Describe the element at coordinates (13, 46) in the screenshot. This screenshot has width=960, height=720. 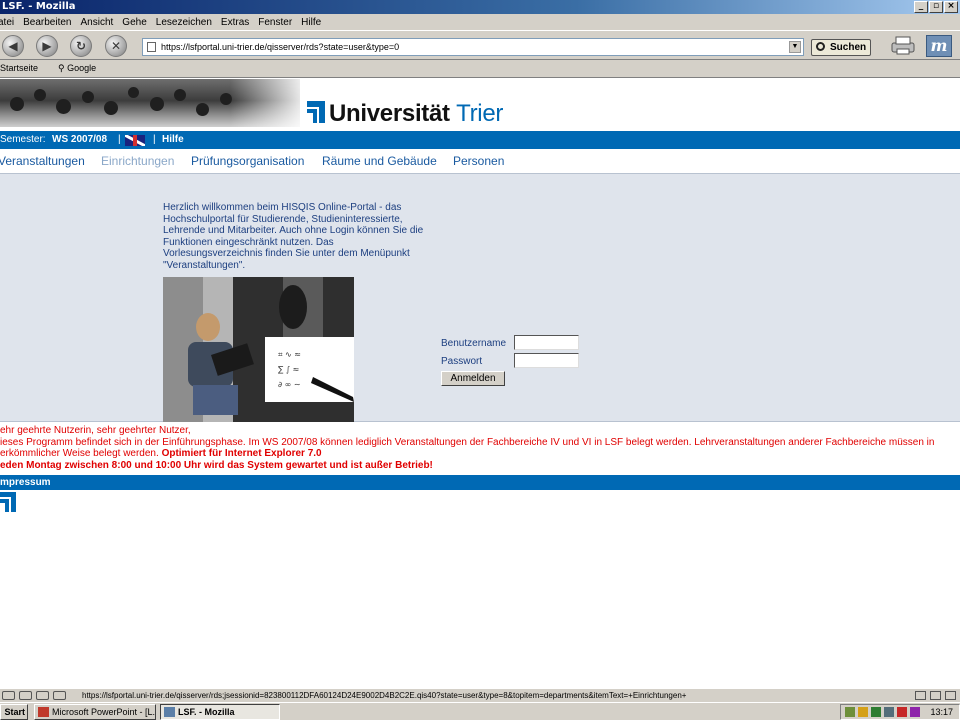
I see `back-icon: ◀` at that location.